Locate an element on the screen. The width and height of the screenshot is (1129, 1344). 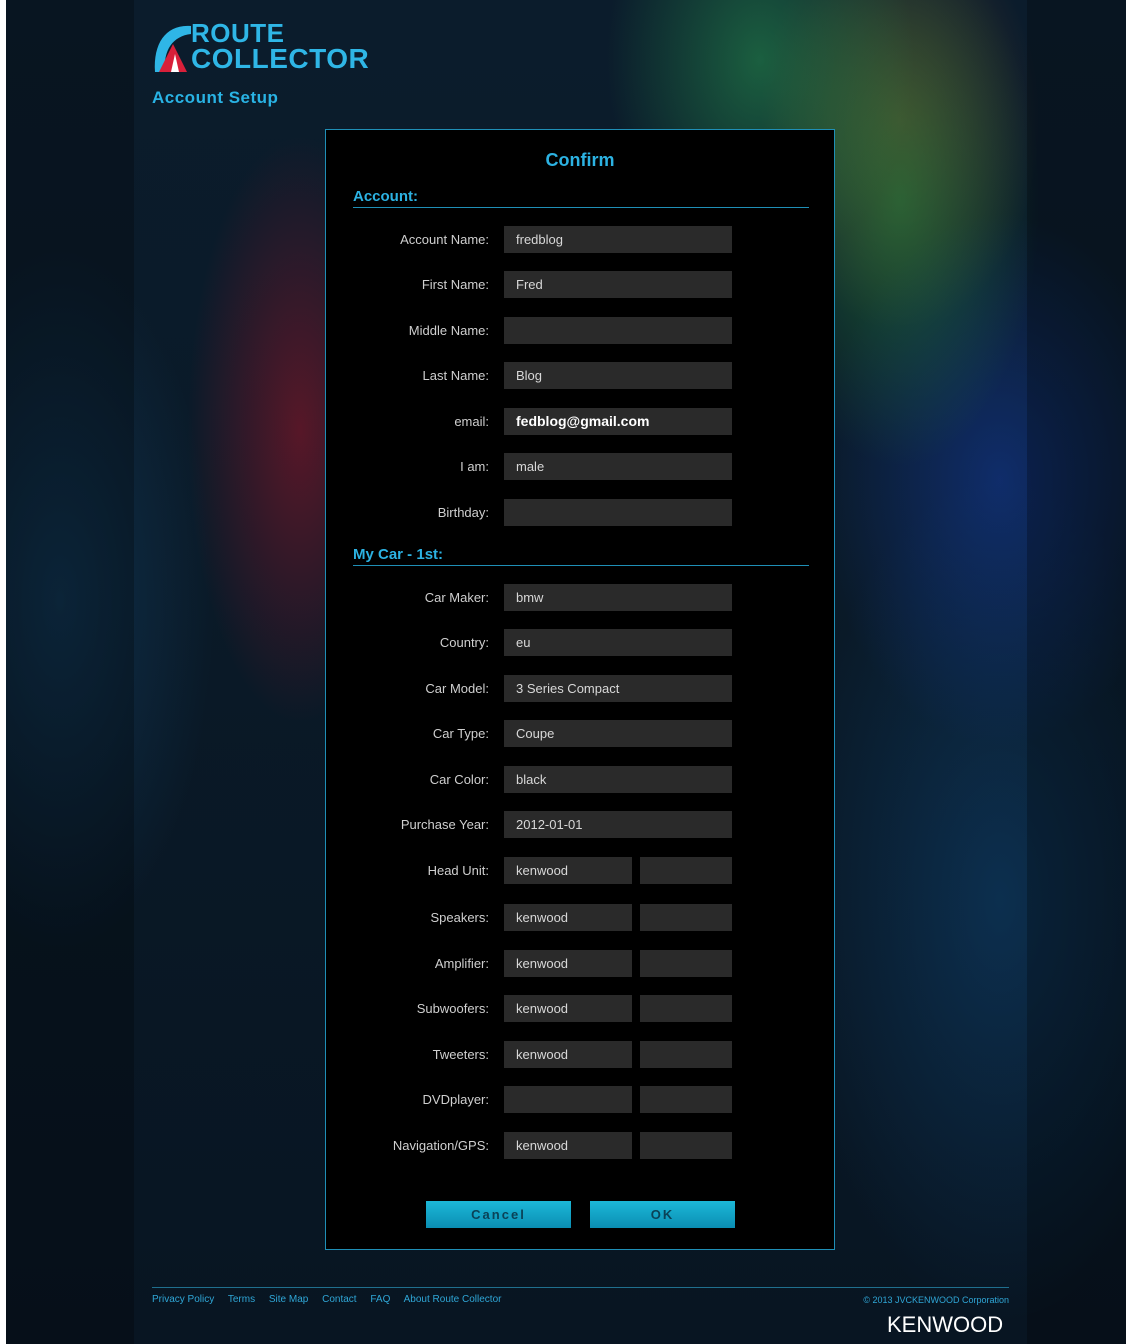
dvdplayer-row: DVDplayer: is located at coordinates (581, 1100).